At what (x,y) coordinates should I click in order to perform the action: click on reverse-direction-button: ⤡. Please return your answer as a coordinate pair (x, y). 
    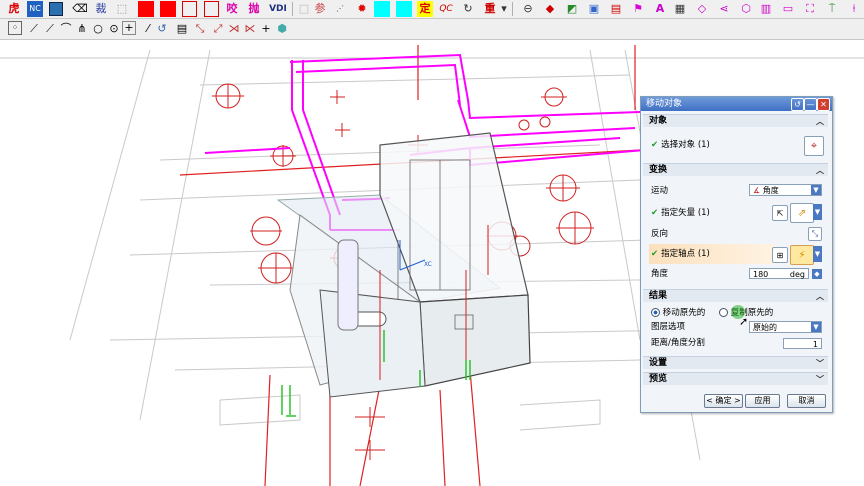
    Looking at the image, I should click on (815, 234).